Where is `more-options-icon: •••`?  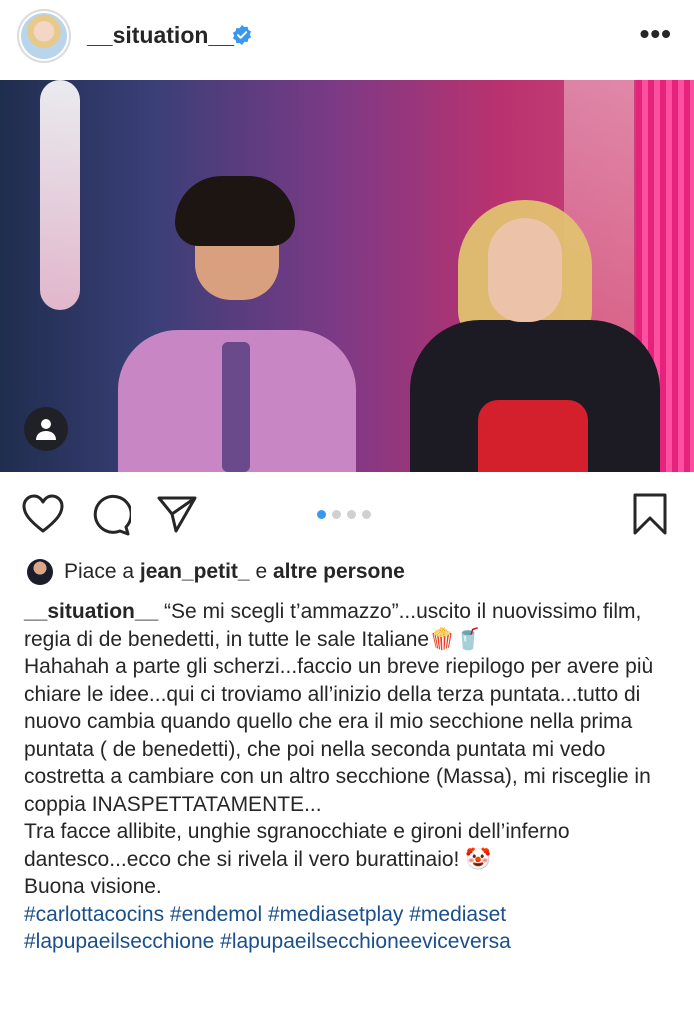
more-options-icon: ••• is located at coordinates (656, 34).